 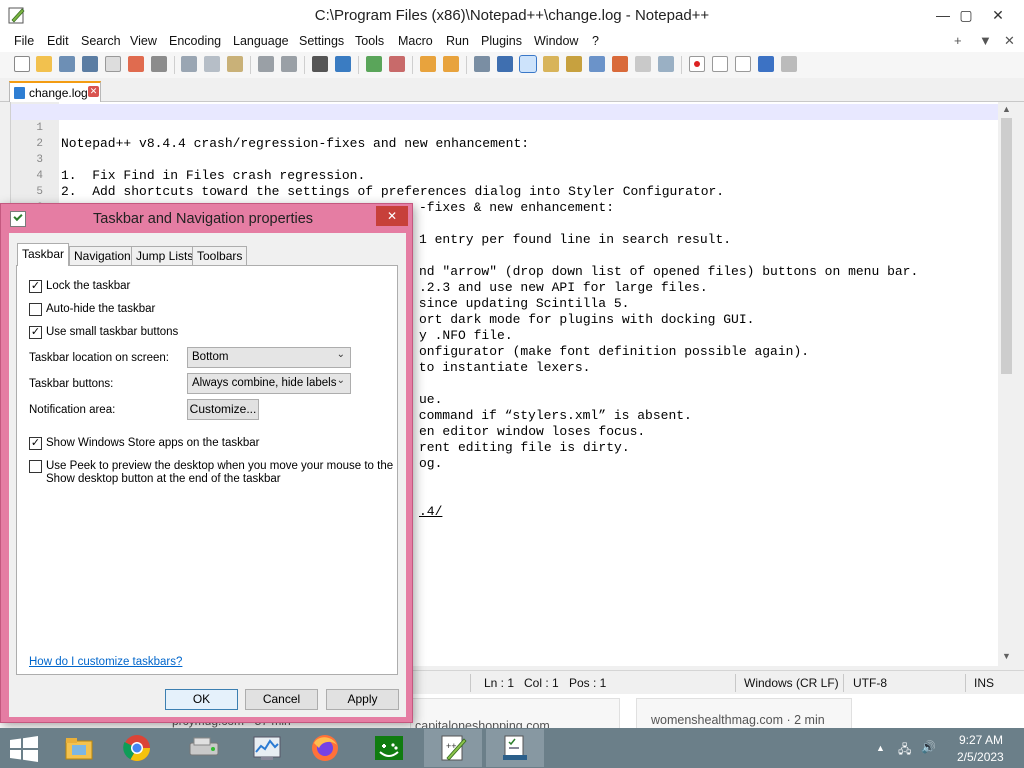 What do you see at coordinates (71, 384) in the screenshot?
I see `taskbar-buttons-label: Taskbar buttons:` at bounding box center [71, 384].